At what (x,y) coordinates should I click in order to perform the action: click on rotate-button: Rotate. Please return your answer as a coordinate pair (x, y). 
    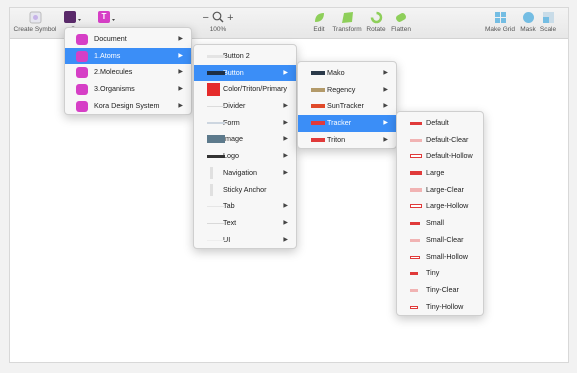
    Looking at the image, I should click on (376, 22).